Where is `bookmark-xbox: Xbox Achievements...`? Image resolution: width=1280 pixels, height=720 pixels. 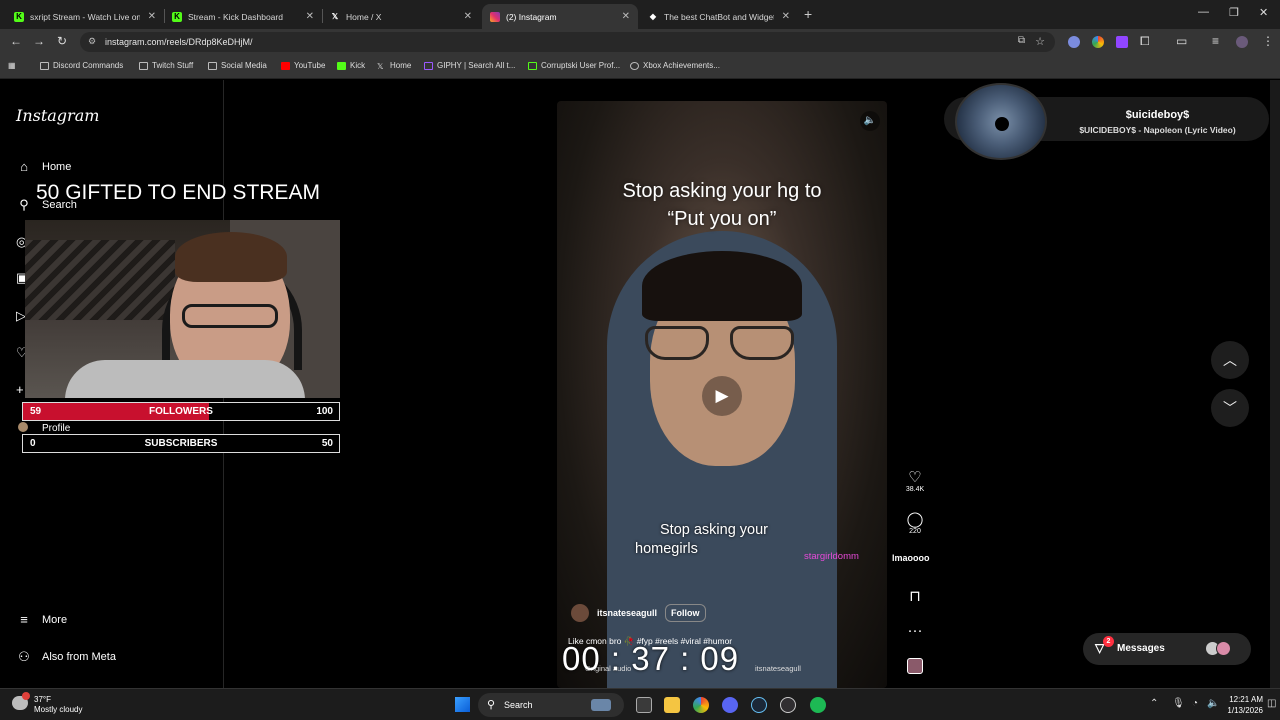
bookmark-xbox: Xbox Achievements... is located at coordinates (675, 65).